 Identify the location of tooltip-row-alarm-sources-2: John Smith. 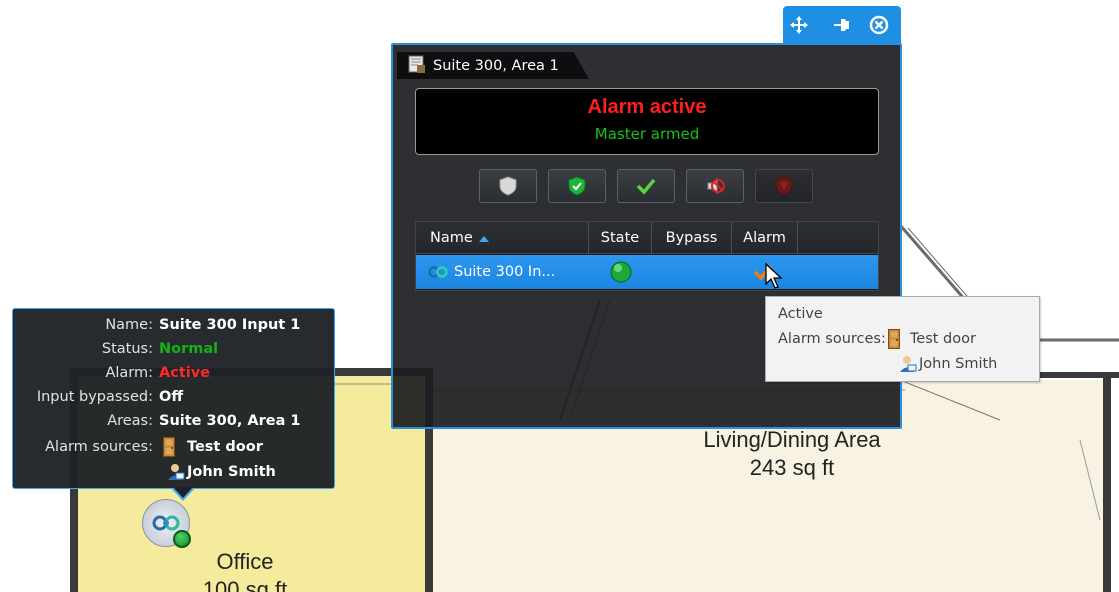
(144, 472).